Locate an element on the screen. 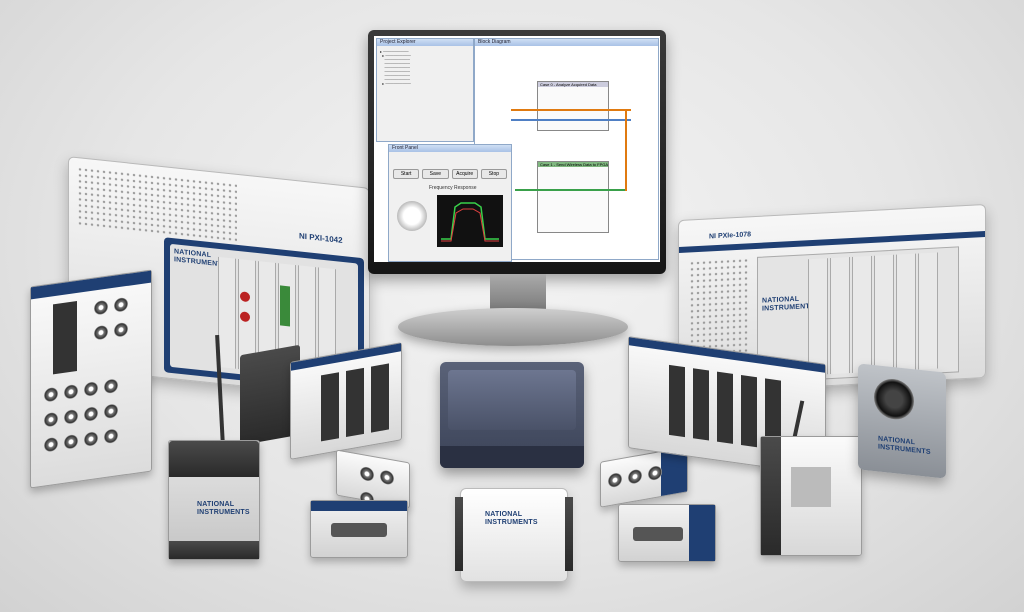  bnc-connector-icon is located at coordinates (101, 307).